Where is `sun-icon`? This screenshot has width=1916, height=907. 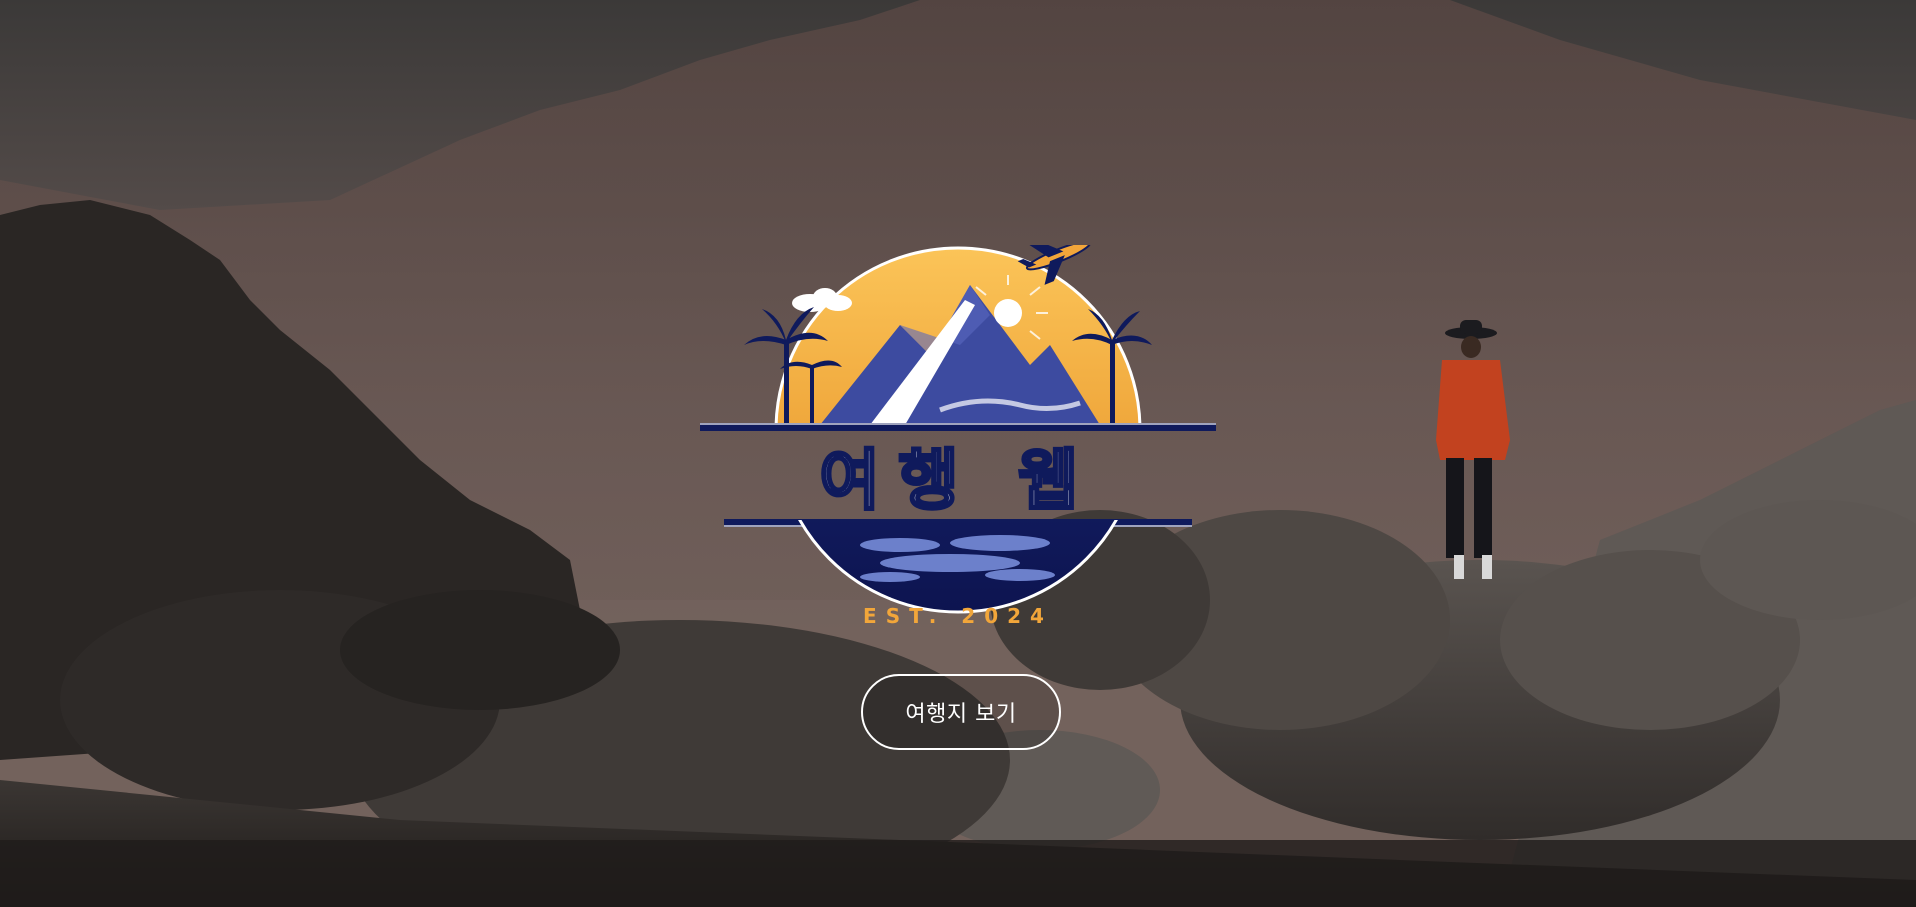
sun-icon is located at coordinates (1008, 313).